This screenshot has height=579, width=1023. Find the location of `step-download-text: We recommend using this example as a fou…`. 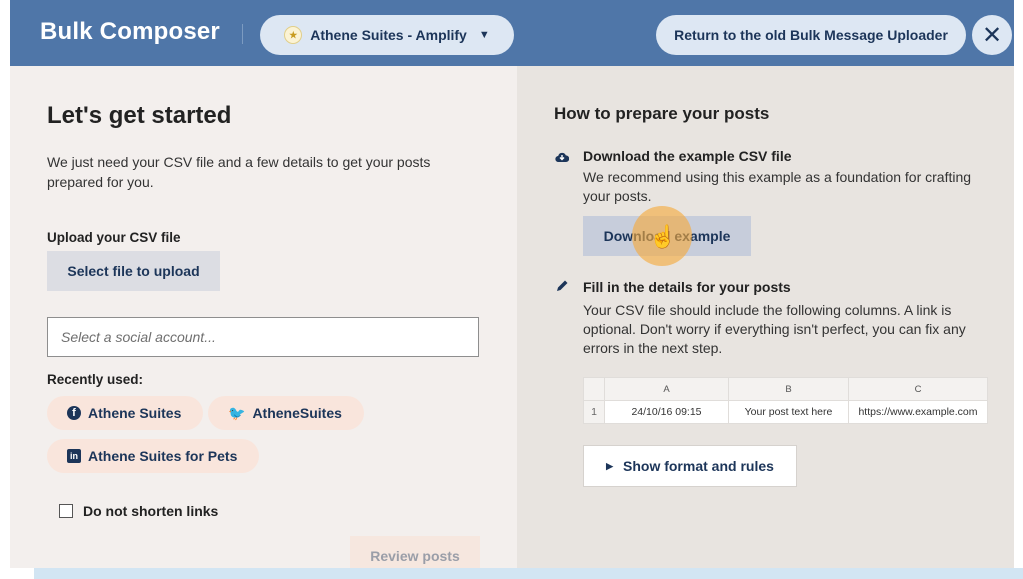

step-download-text: We recommend using this example as a fou… is located at coordinates (777, 186).